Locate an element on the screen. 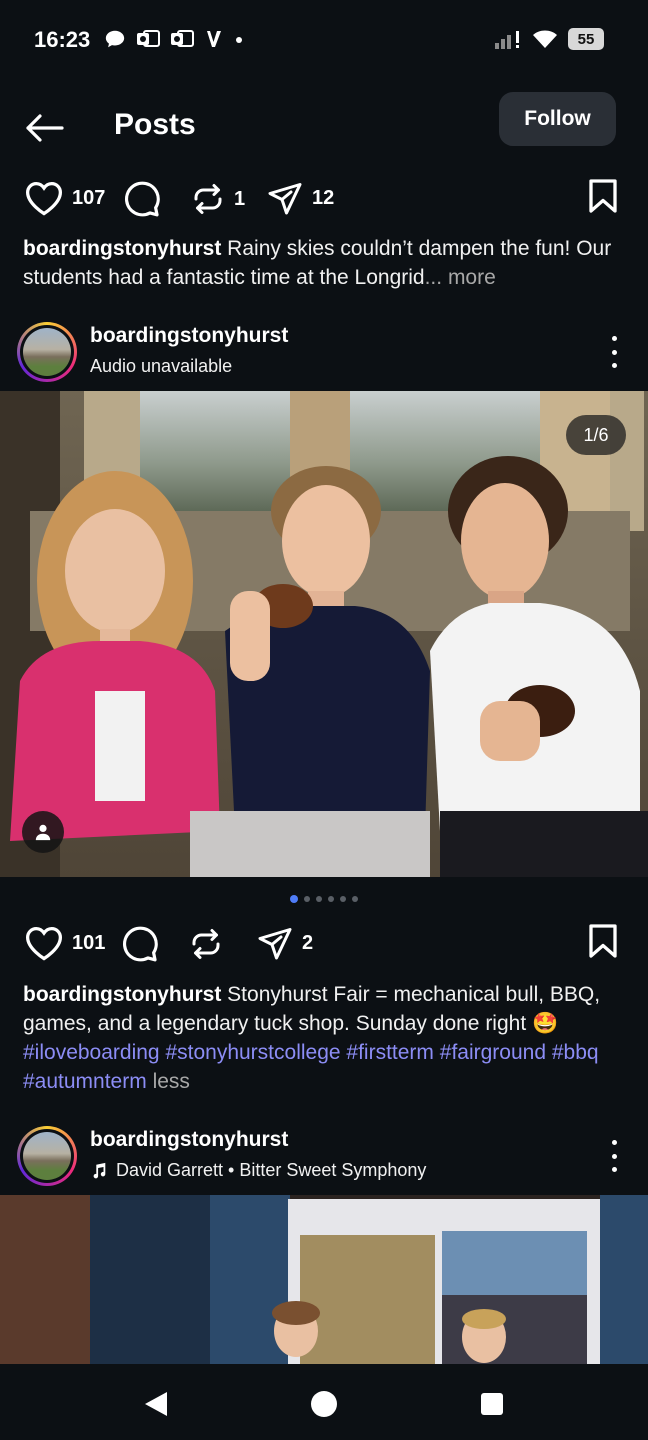 This screenshot has width=648, height=1440. post-music: David Garrett • Bitter Sweet Symphony is located at coordinates (258, 1170).